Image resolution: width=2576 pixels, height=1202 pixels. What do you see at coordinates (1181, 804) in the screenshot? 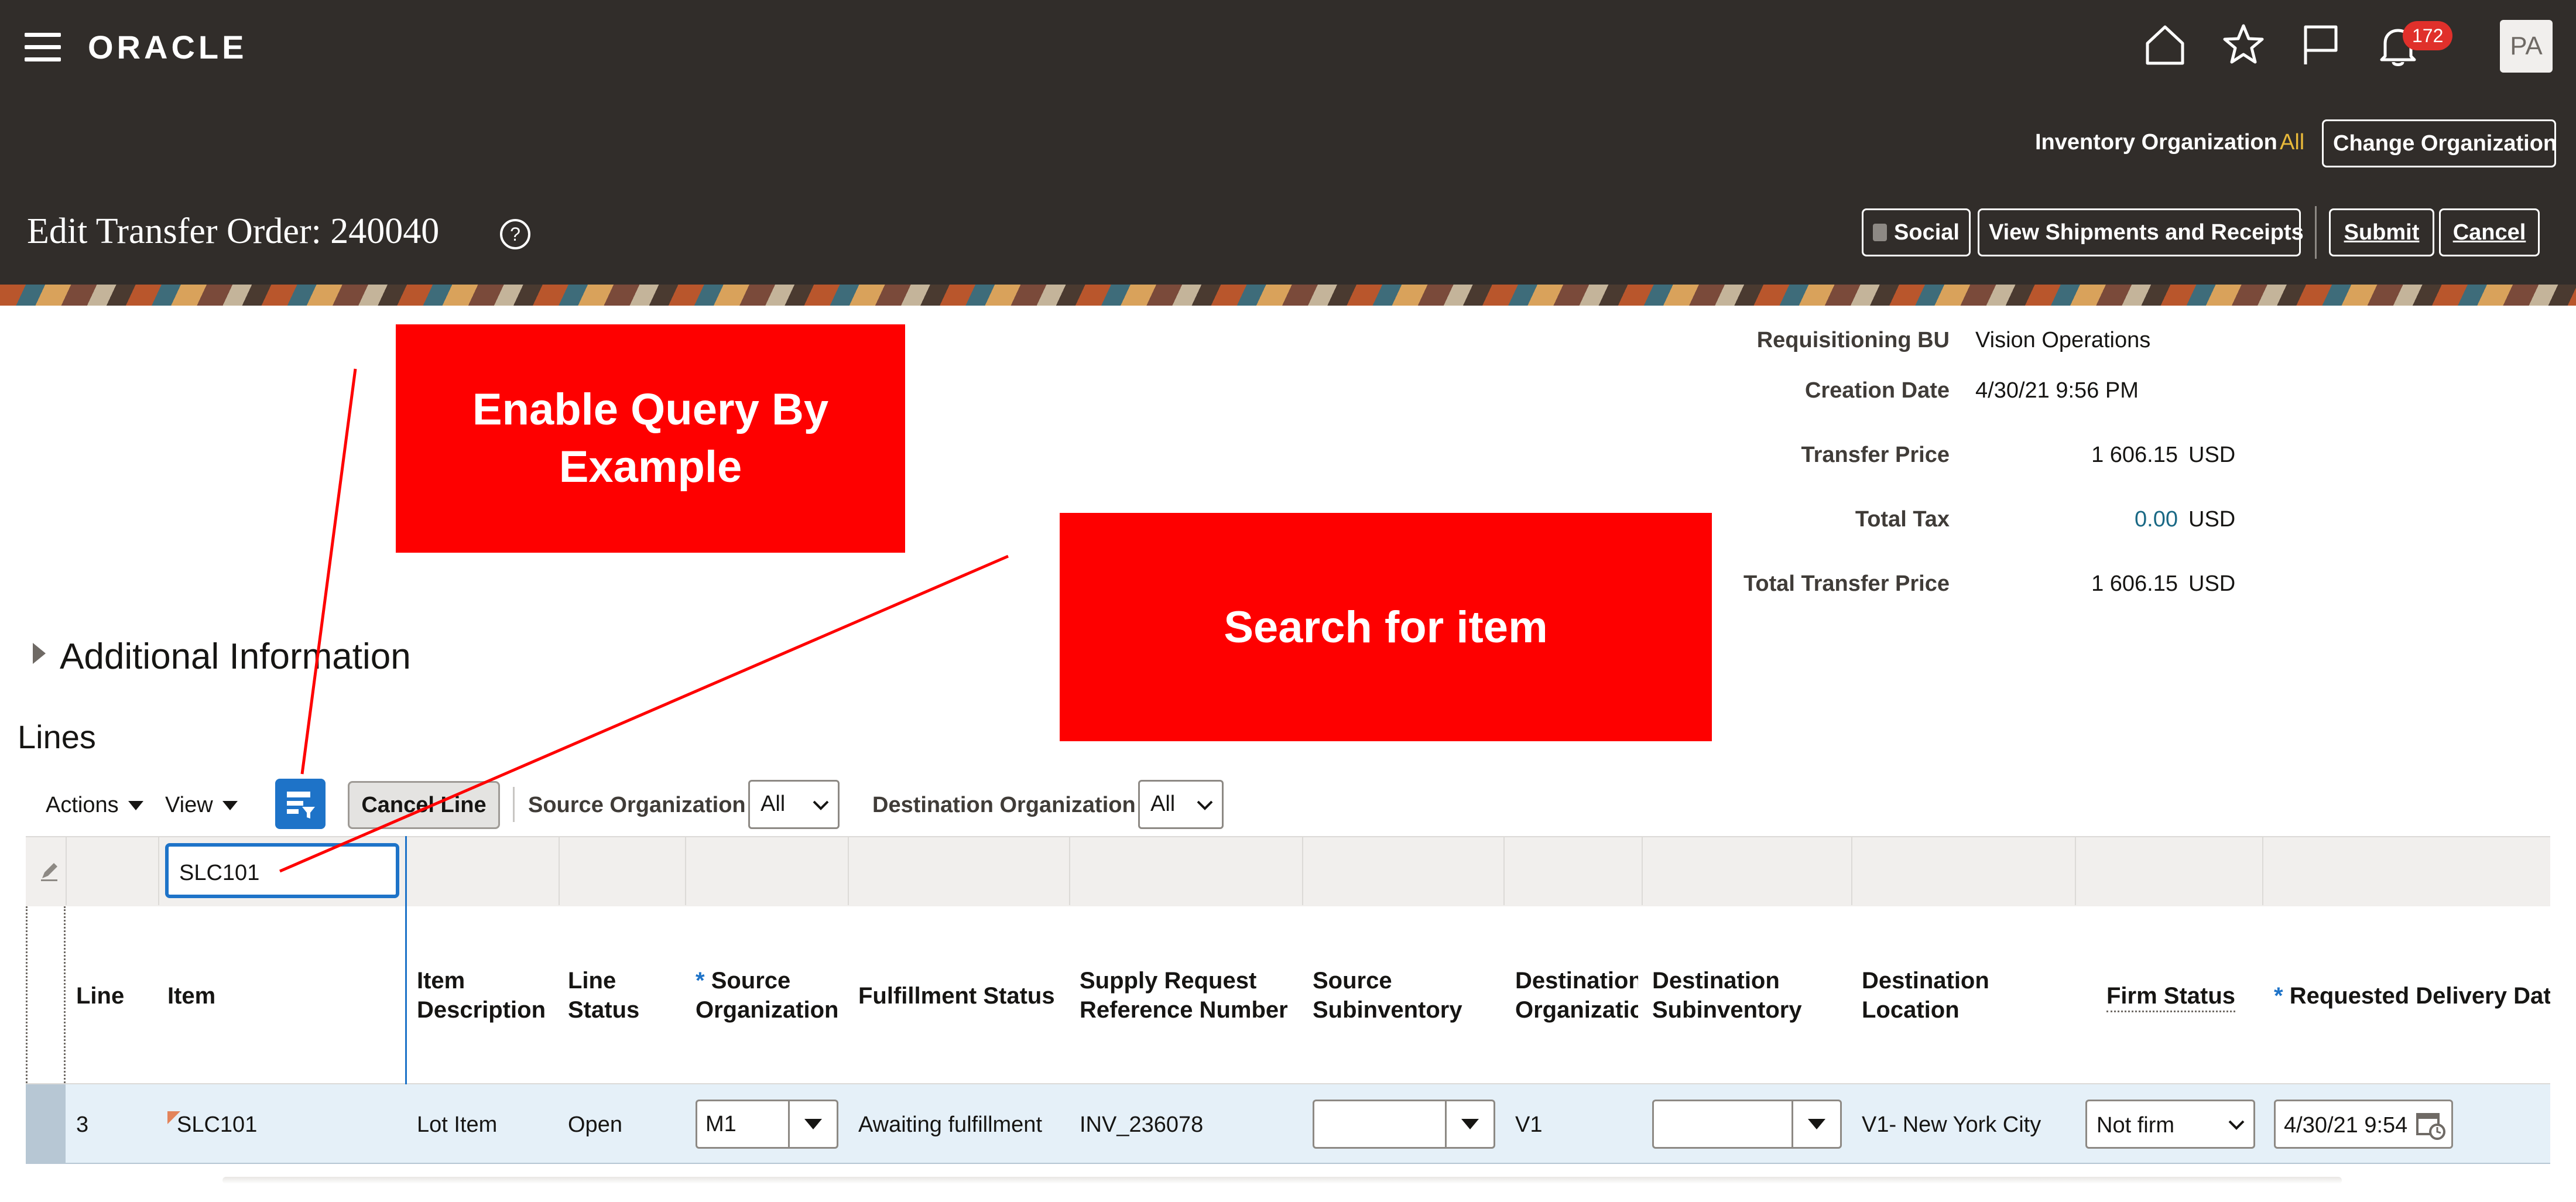
I see `destination-organization-select: All` at bounding box center [1181, 804].